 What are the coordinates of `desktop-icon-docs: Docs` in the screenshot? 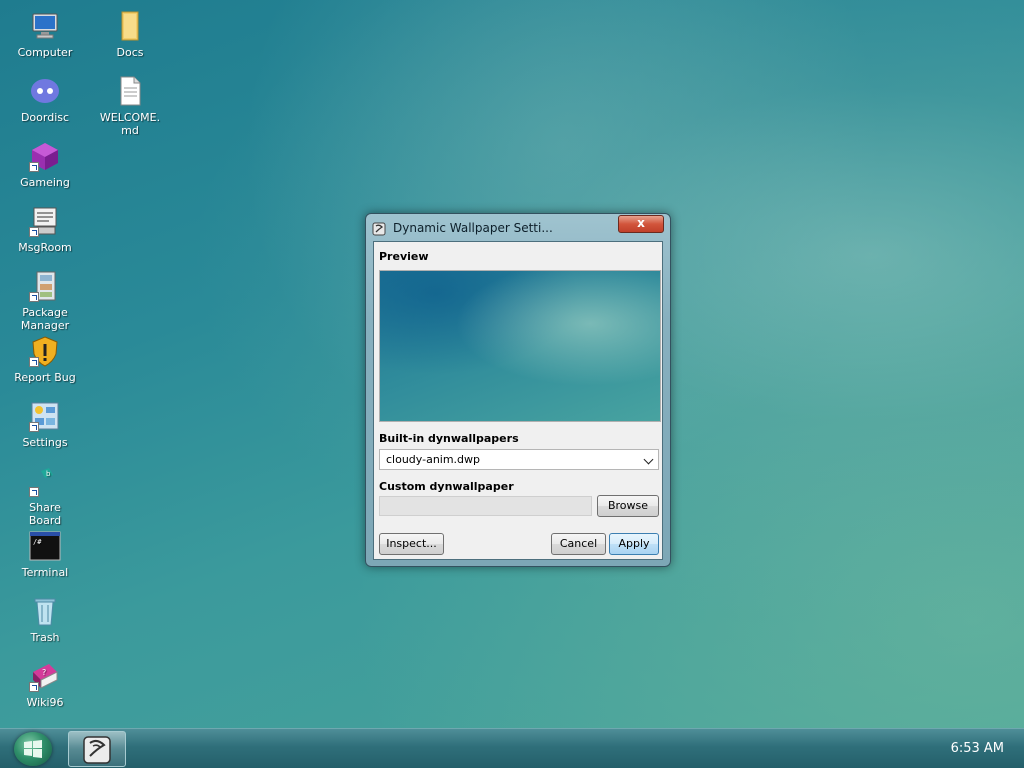 It's located at (130, 34).